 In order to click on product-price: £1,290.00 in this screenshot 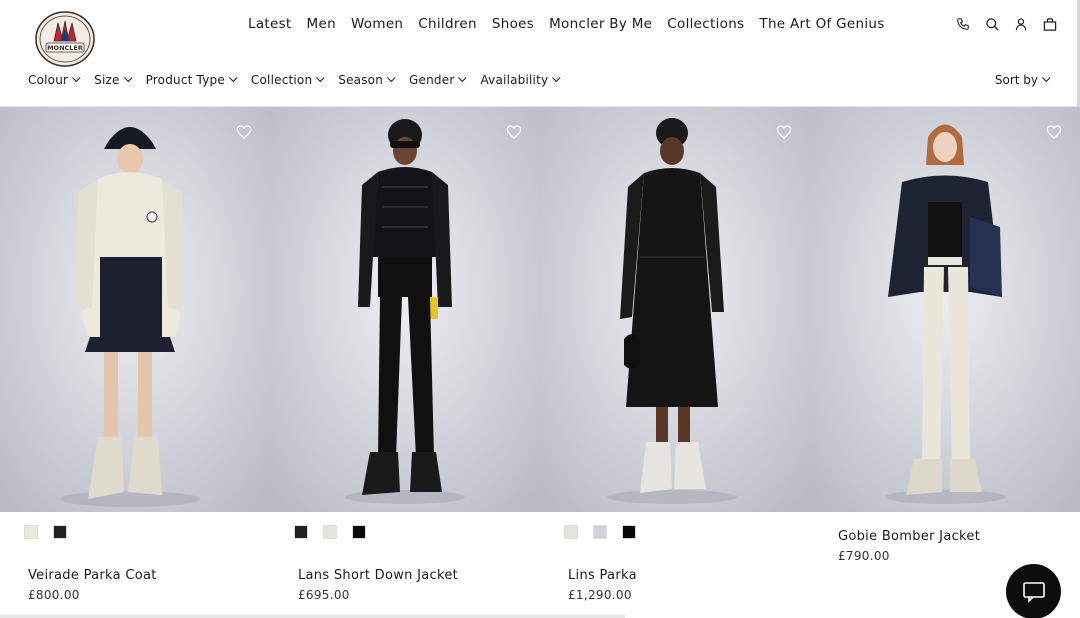, I will do `click(600, 595)`.